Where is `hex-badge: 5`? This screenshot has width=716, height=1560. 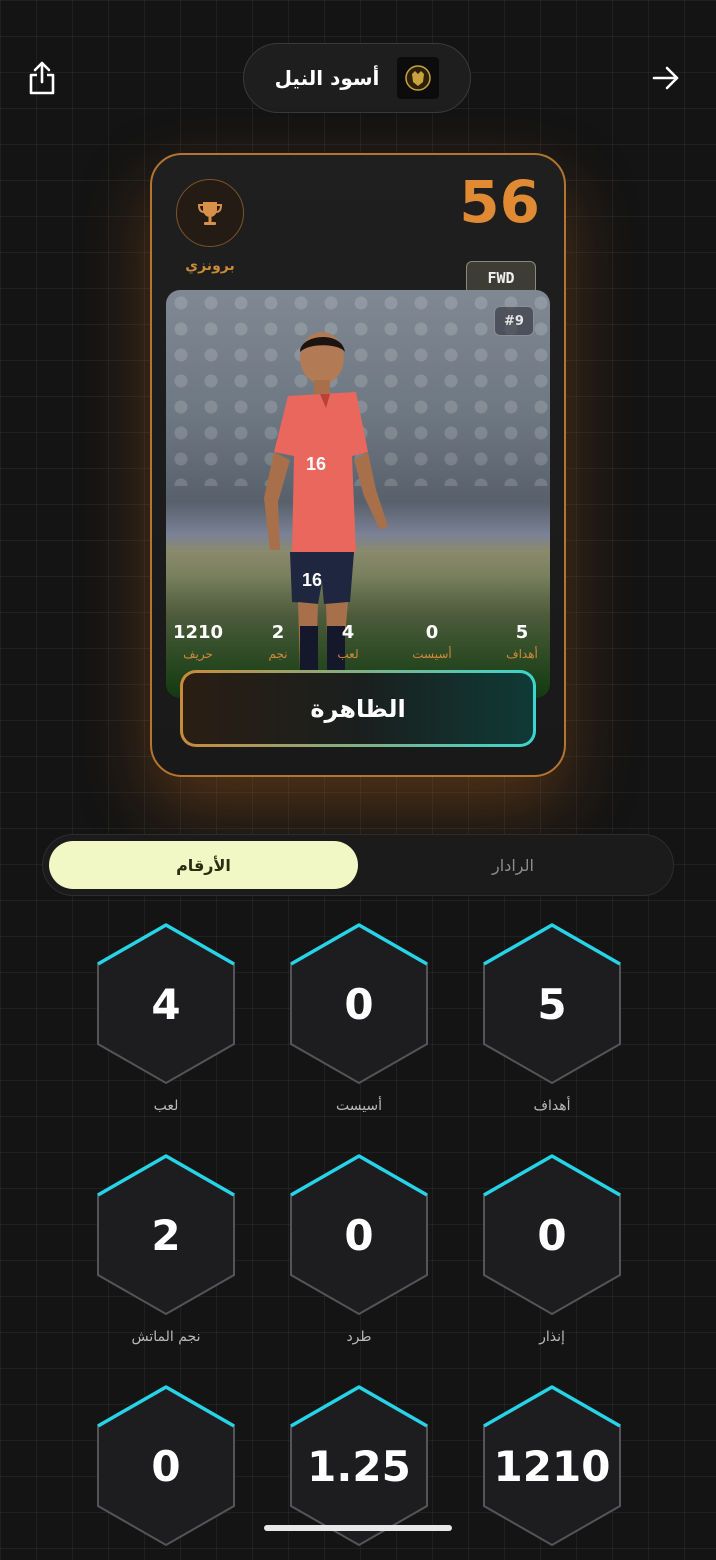
hex-badge: 5 is located at coordinates (552, 1004).